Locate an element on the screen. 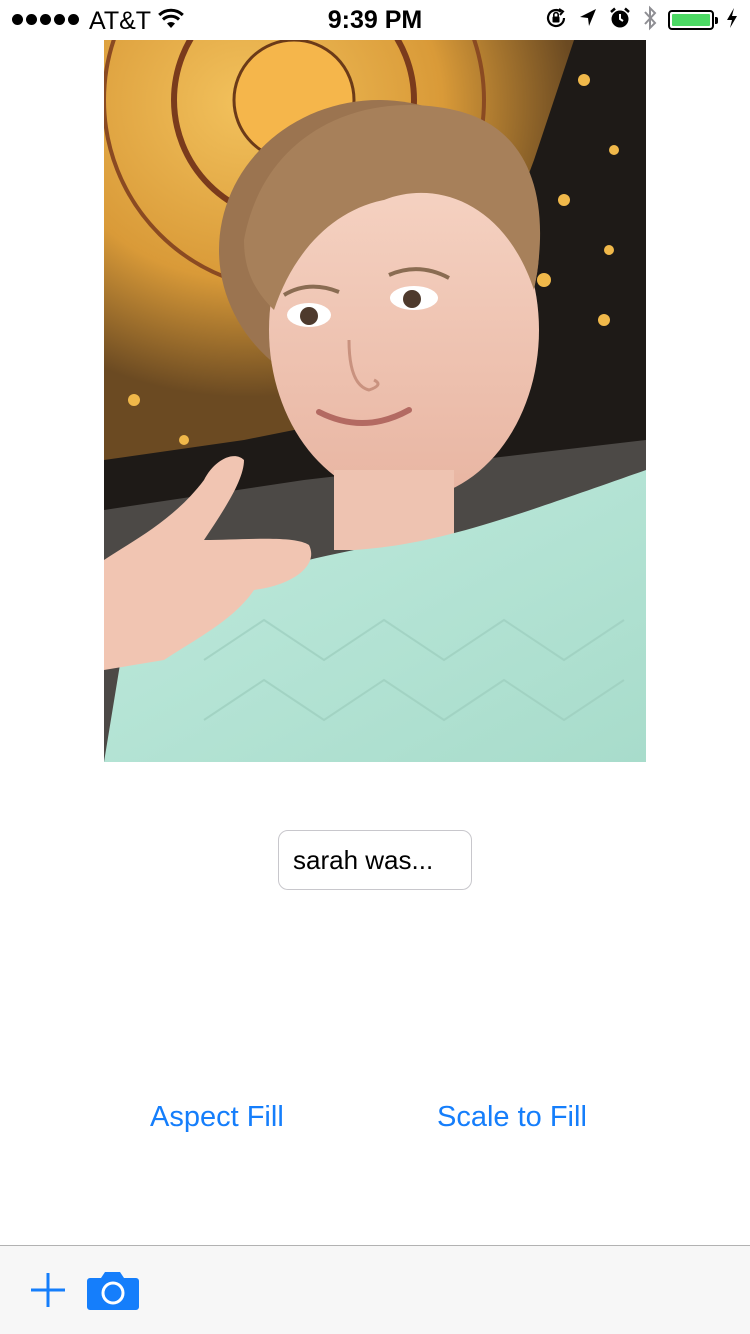 The height and width of the screenshot is (1334, 750). camera-button is located at coordinates (113, 1291).